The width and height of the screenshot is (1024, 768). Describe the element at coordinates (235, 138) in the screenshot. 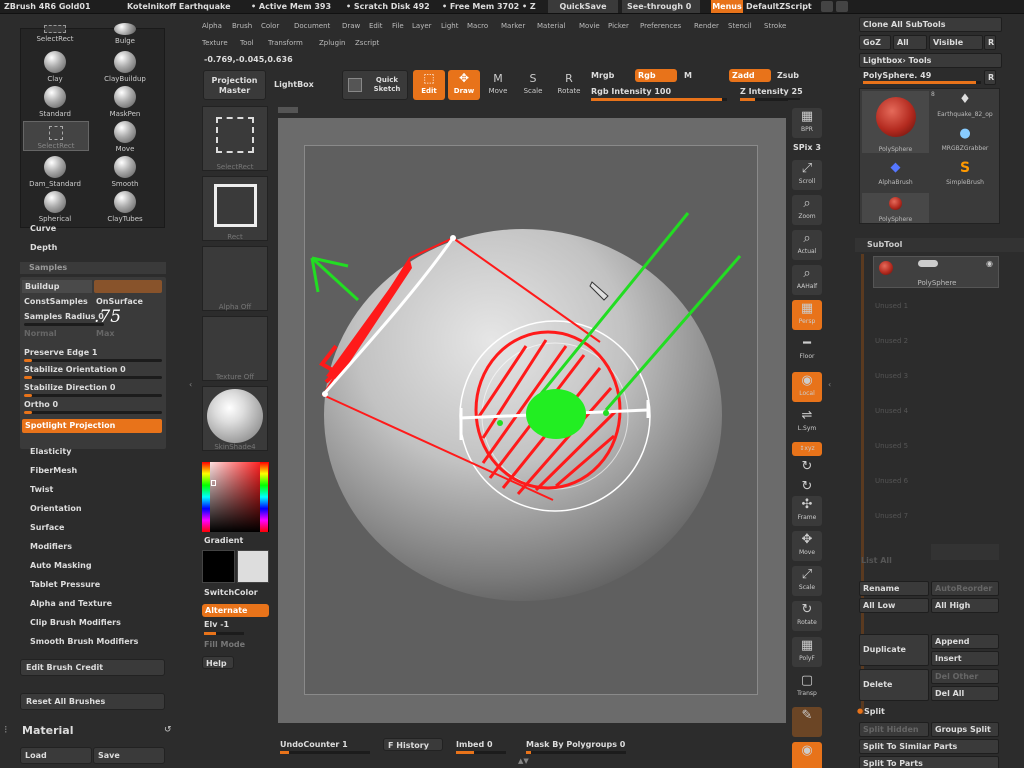

I see `selectrect-brush-thumb: SelectRect` at that location.